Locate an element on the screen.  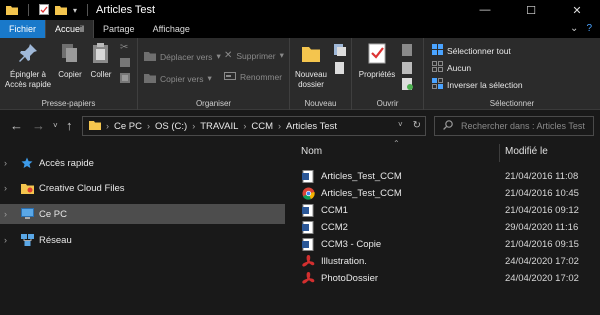
file-name: CCM3 - Copie is located at coordinates (351, 244).